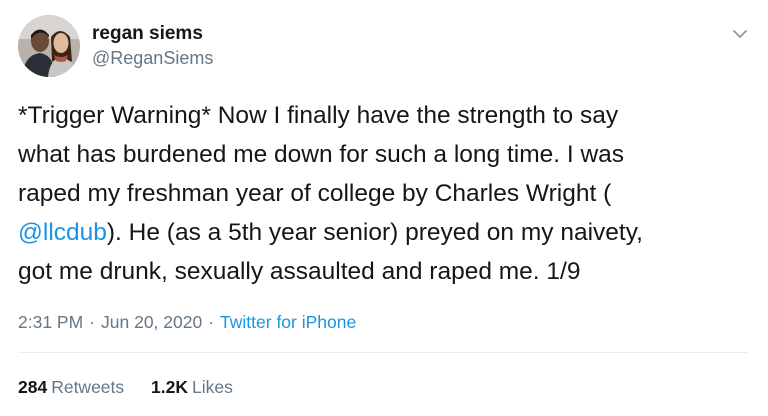  Describe the element at coordinates (740, 34) in the screenshot. I see `chevron-down-icon` at that location.